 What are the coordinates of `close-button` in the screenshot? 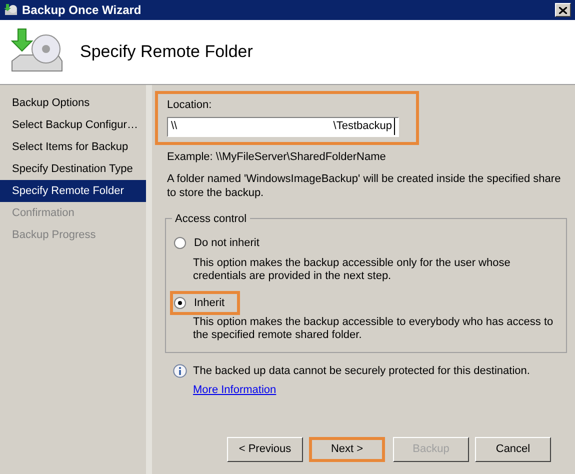 It's located at (563, 10).